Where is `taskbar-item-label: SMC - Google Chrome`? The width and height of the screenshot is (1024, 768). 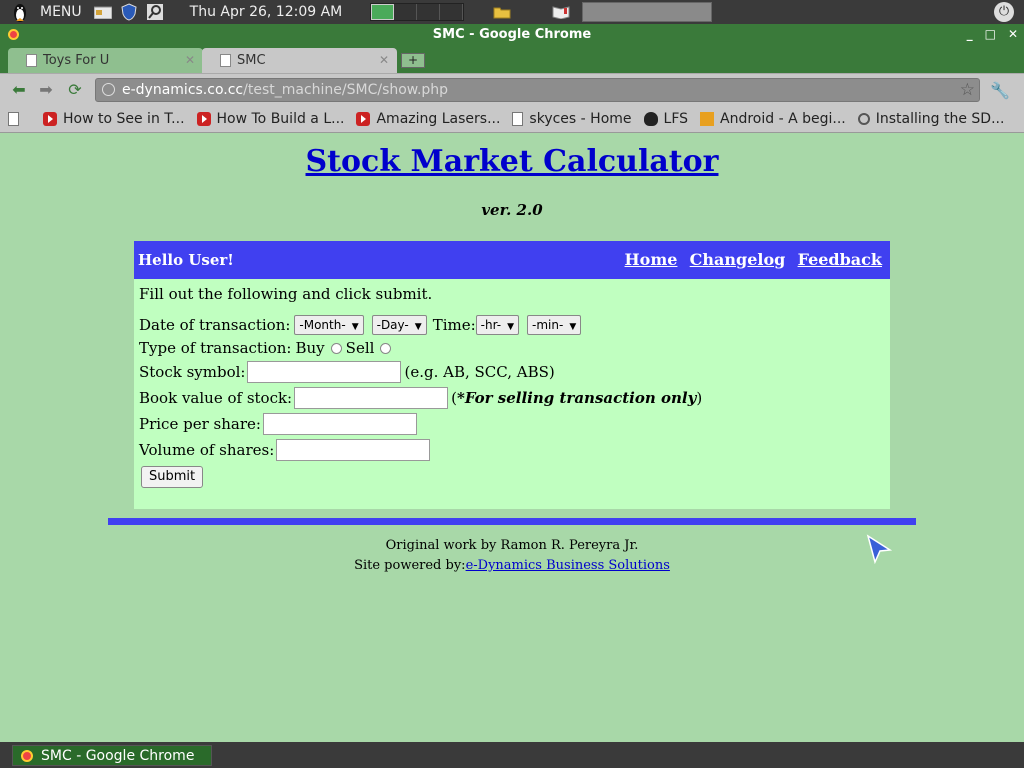
taskbar-item-label: SMC - Google Chrome is located at coordinates (118, 756).